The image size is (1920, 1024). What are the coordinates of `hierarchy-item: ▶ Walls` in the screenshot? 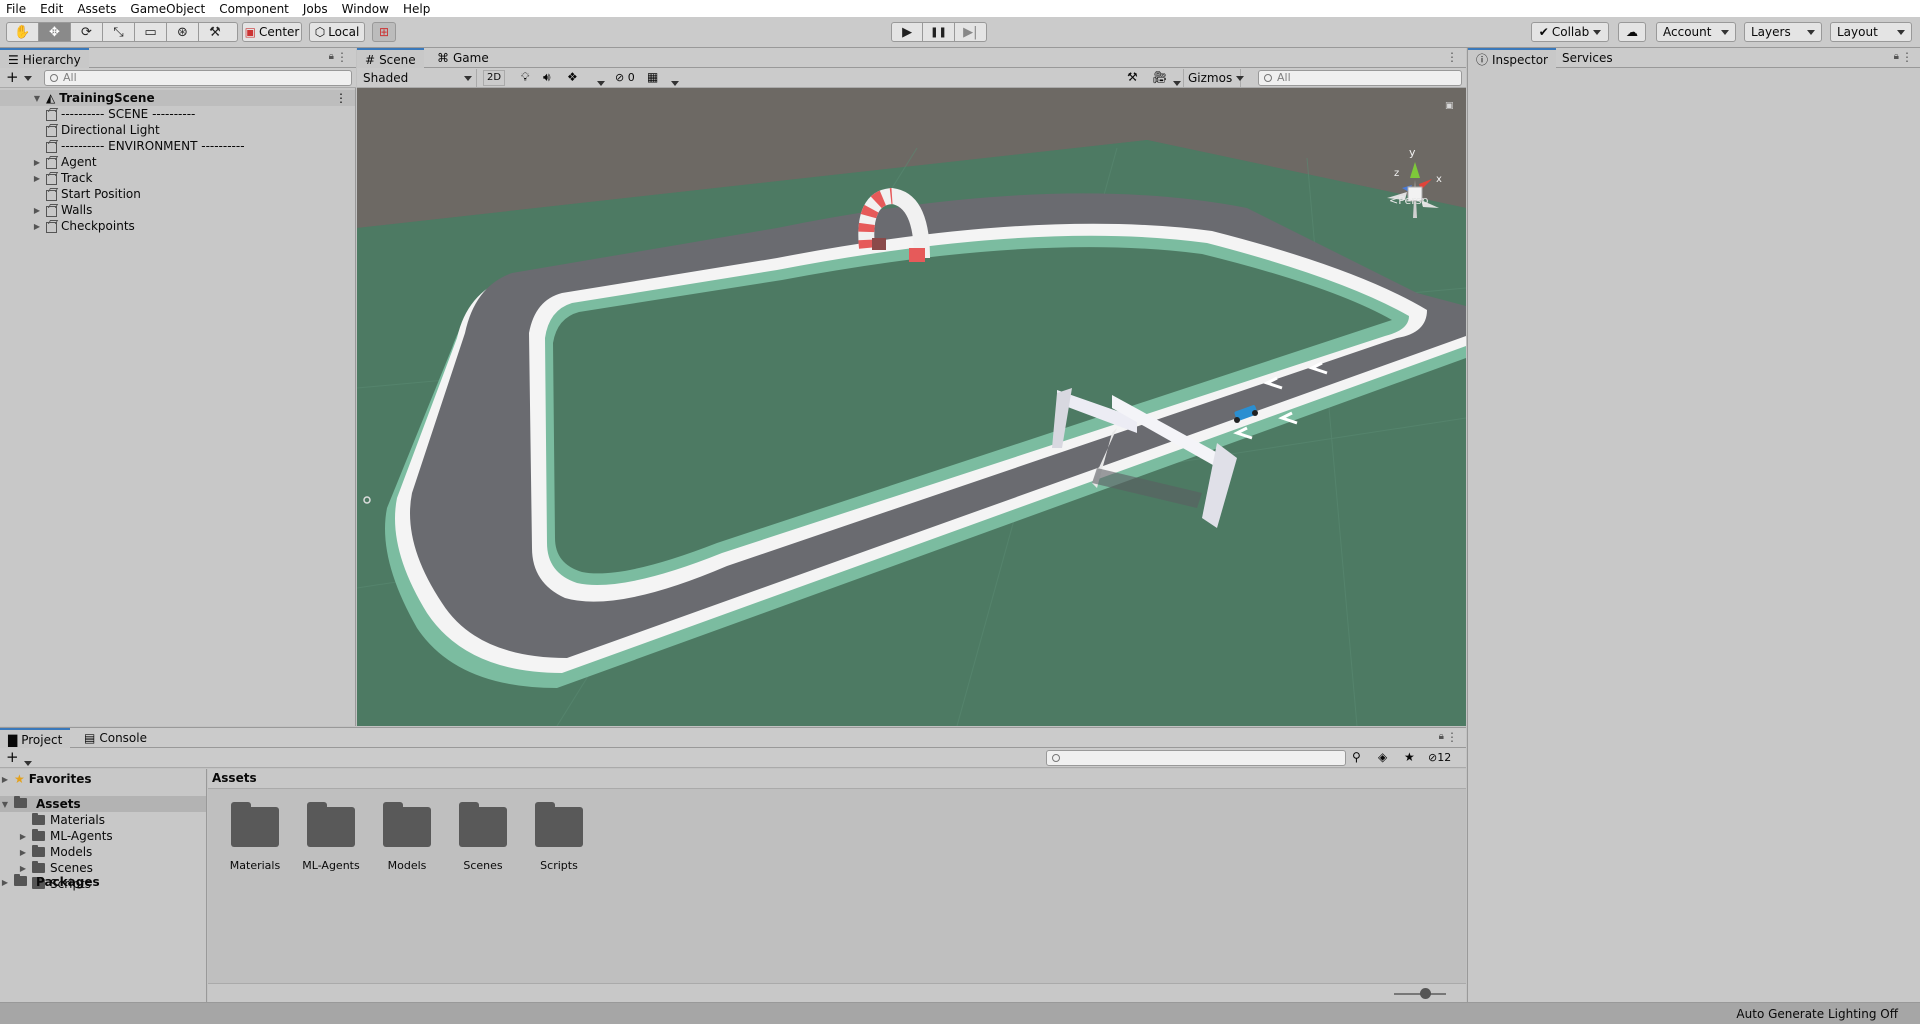 It's located at (63, 210).